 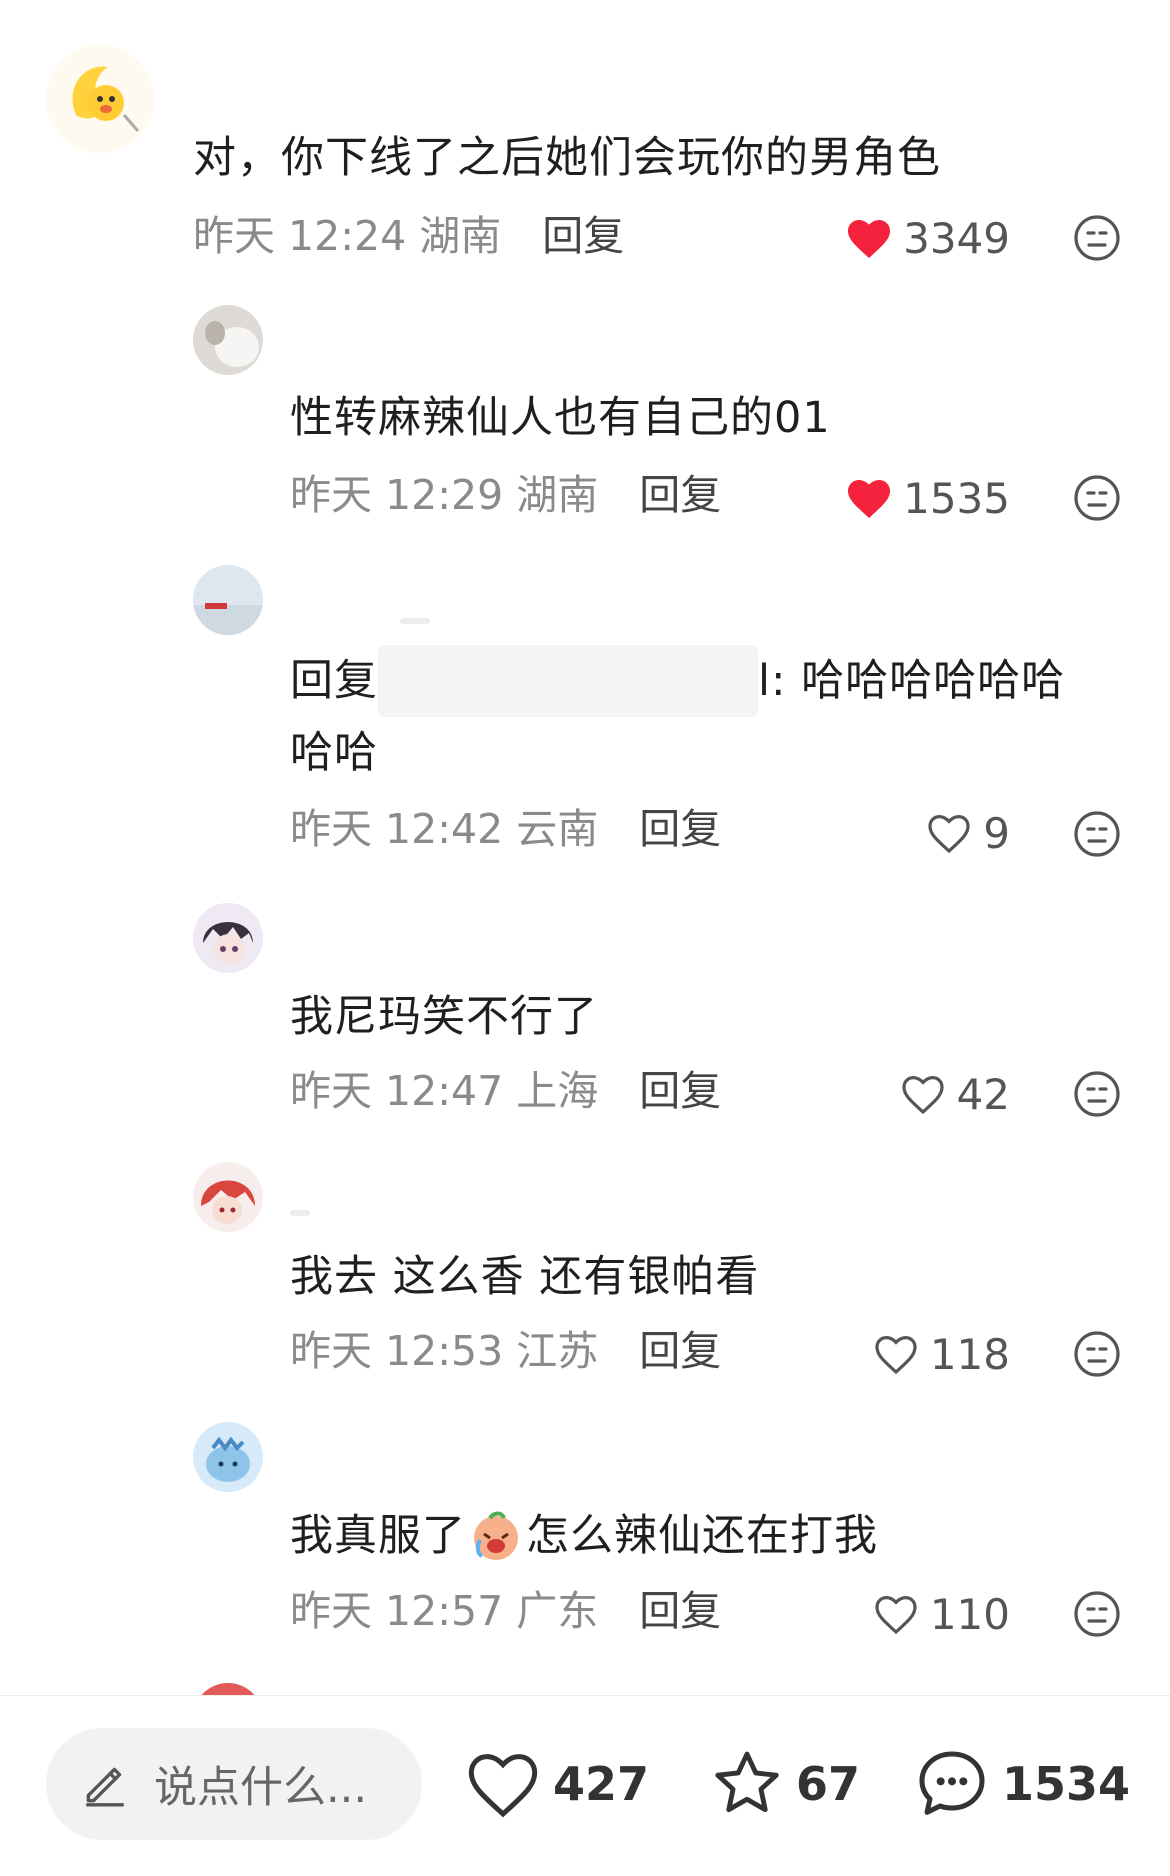 What do you see at coordinates (983, 1094) in the screenshot?
I see `like-count: 42` at bounding box center [983, 1094].